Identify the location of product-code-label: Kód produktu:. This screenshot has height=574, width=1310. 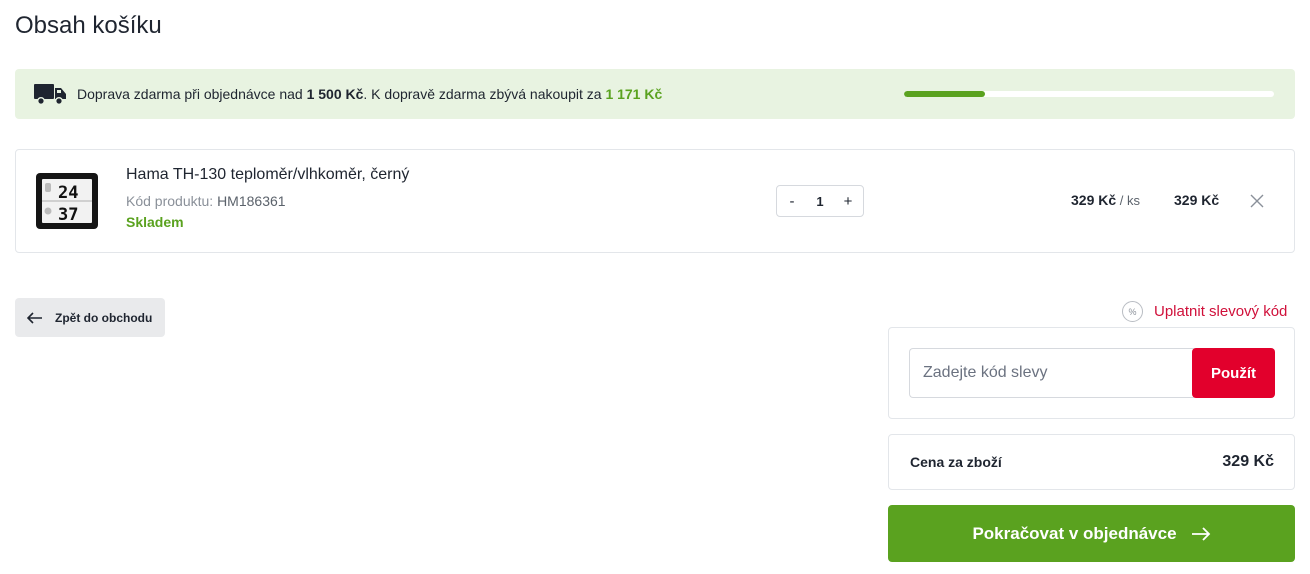
(172, 201).